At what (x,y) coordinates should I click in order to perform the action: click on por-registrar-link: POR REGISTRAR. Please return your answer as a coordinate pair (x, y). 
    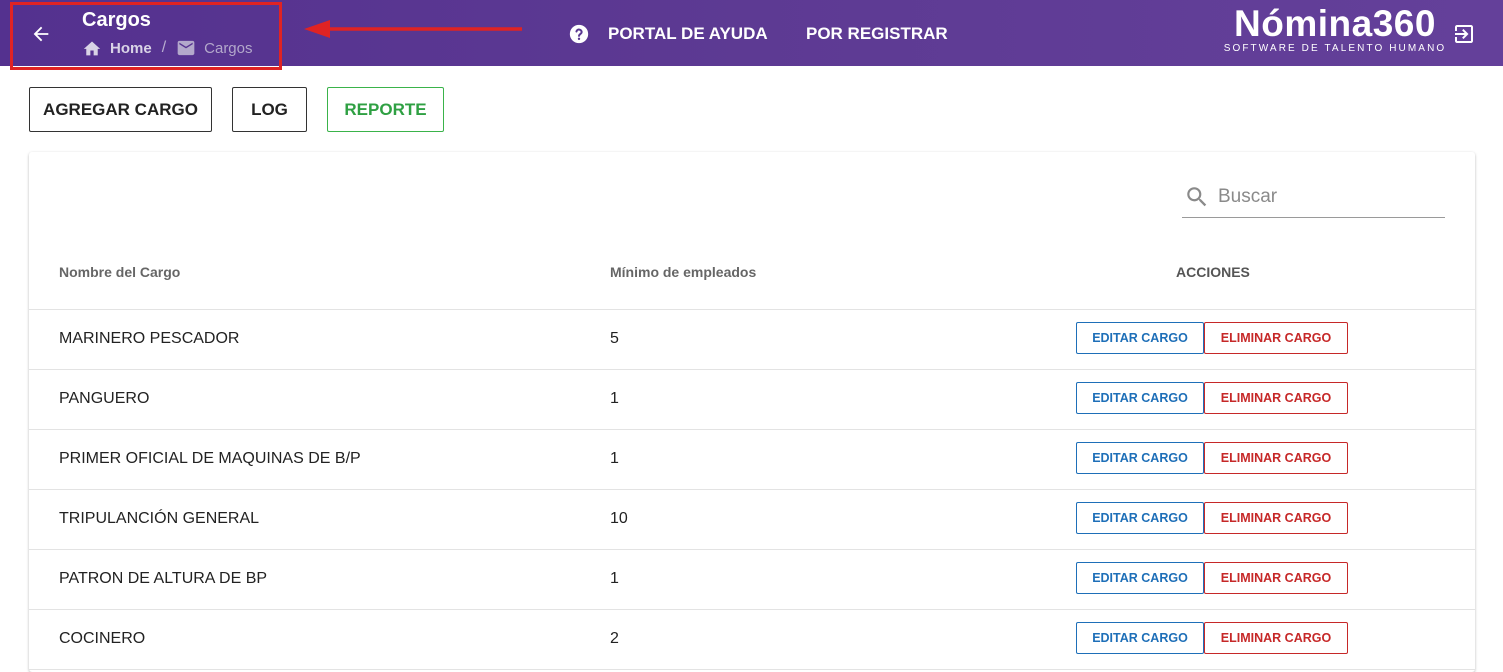
    Looking at the image, I should click on (877, 34).